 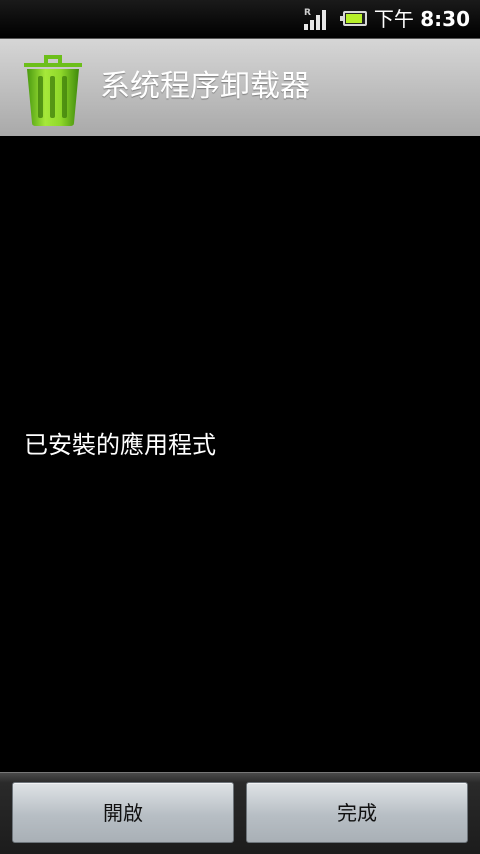 I want to click on trash-can-icon, so click(x=53, y=90).